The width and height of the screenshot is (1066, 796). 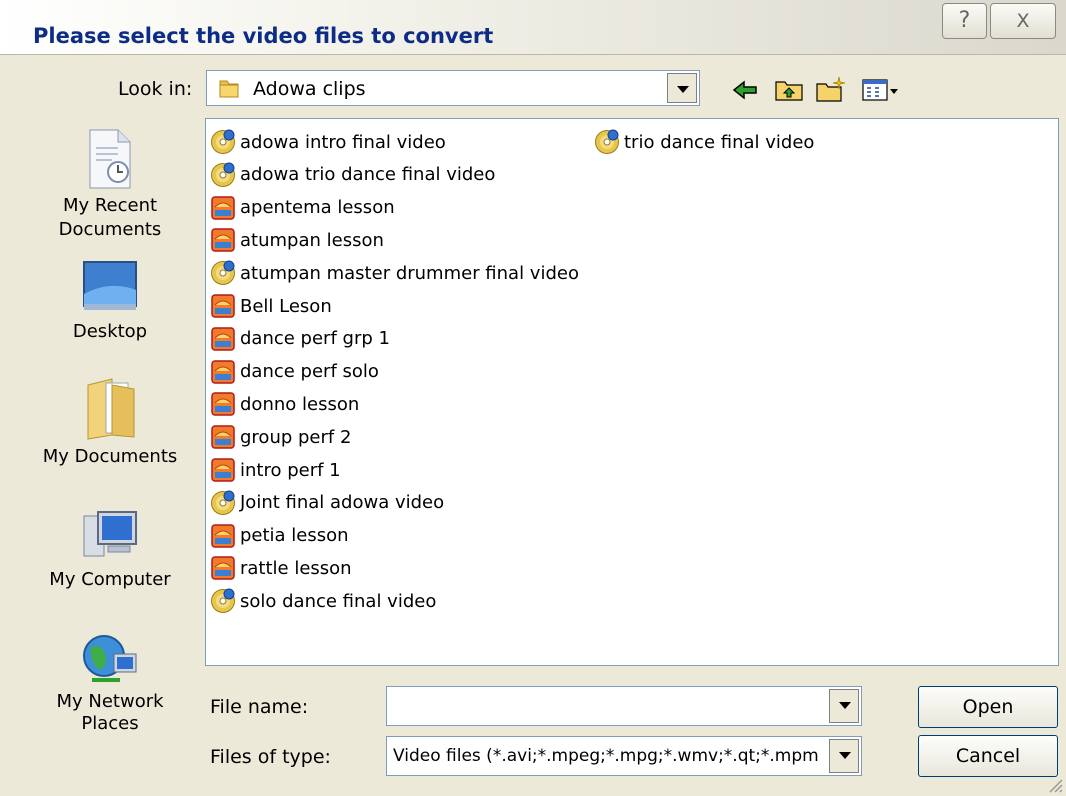 I want to click on file-item: atumpan lesson, so click(x=297, y=240).